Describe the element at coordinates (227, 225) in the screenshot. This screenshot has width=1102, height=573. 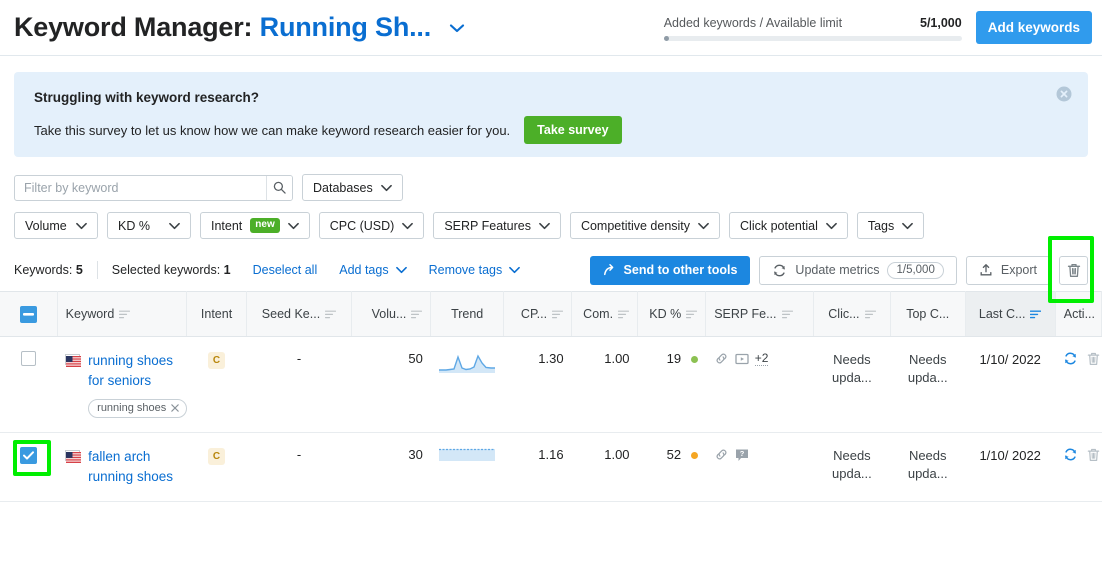
I see `filter-intent-label: Intent` at that location.